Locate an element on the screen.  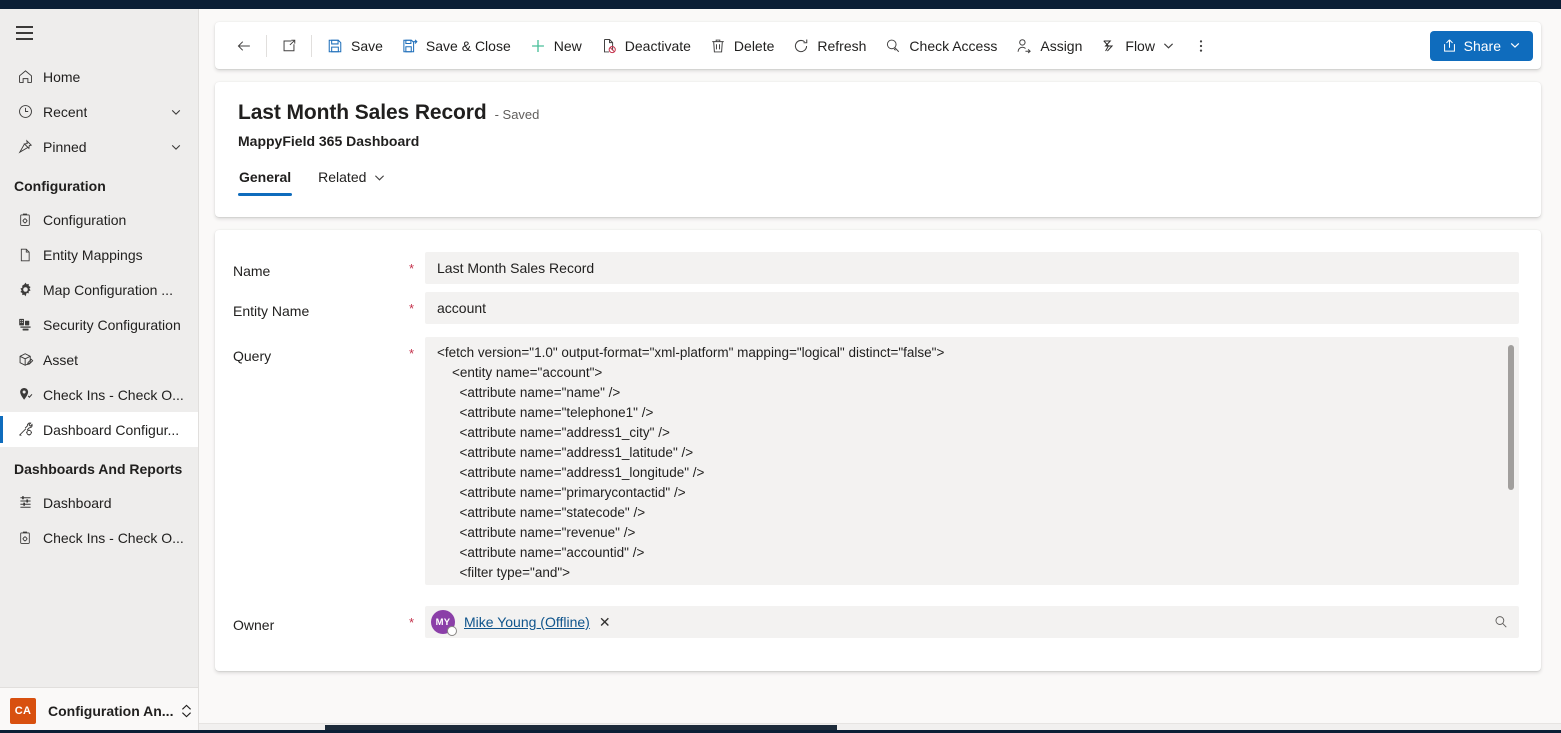
refresh-label: Refresh is located at coordinates (842, 45).